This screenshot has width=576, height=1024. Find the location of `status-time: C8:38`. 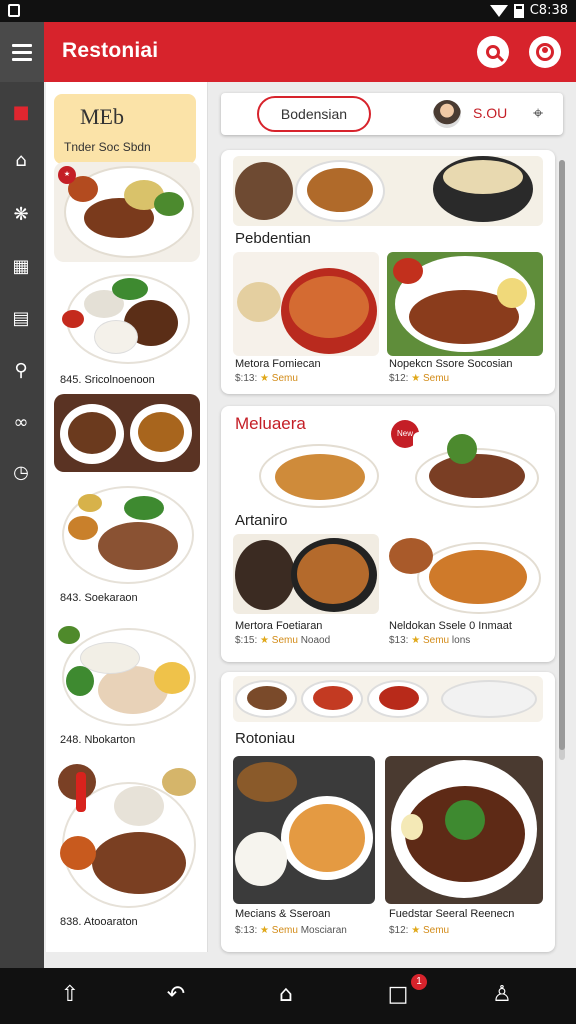

status-time: C8:38 is located at coordinates (548, 10).